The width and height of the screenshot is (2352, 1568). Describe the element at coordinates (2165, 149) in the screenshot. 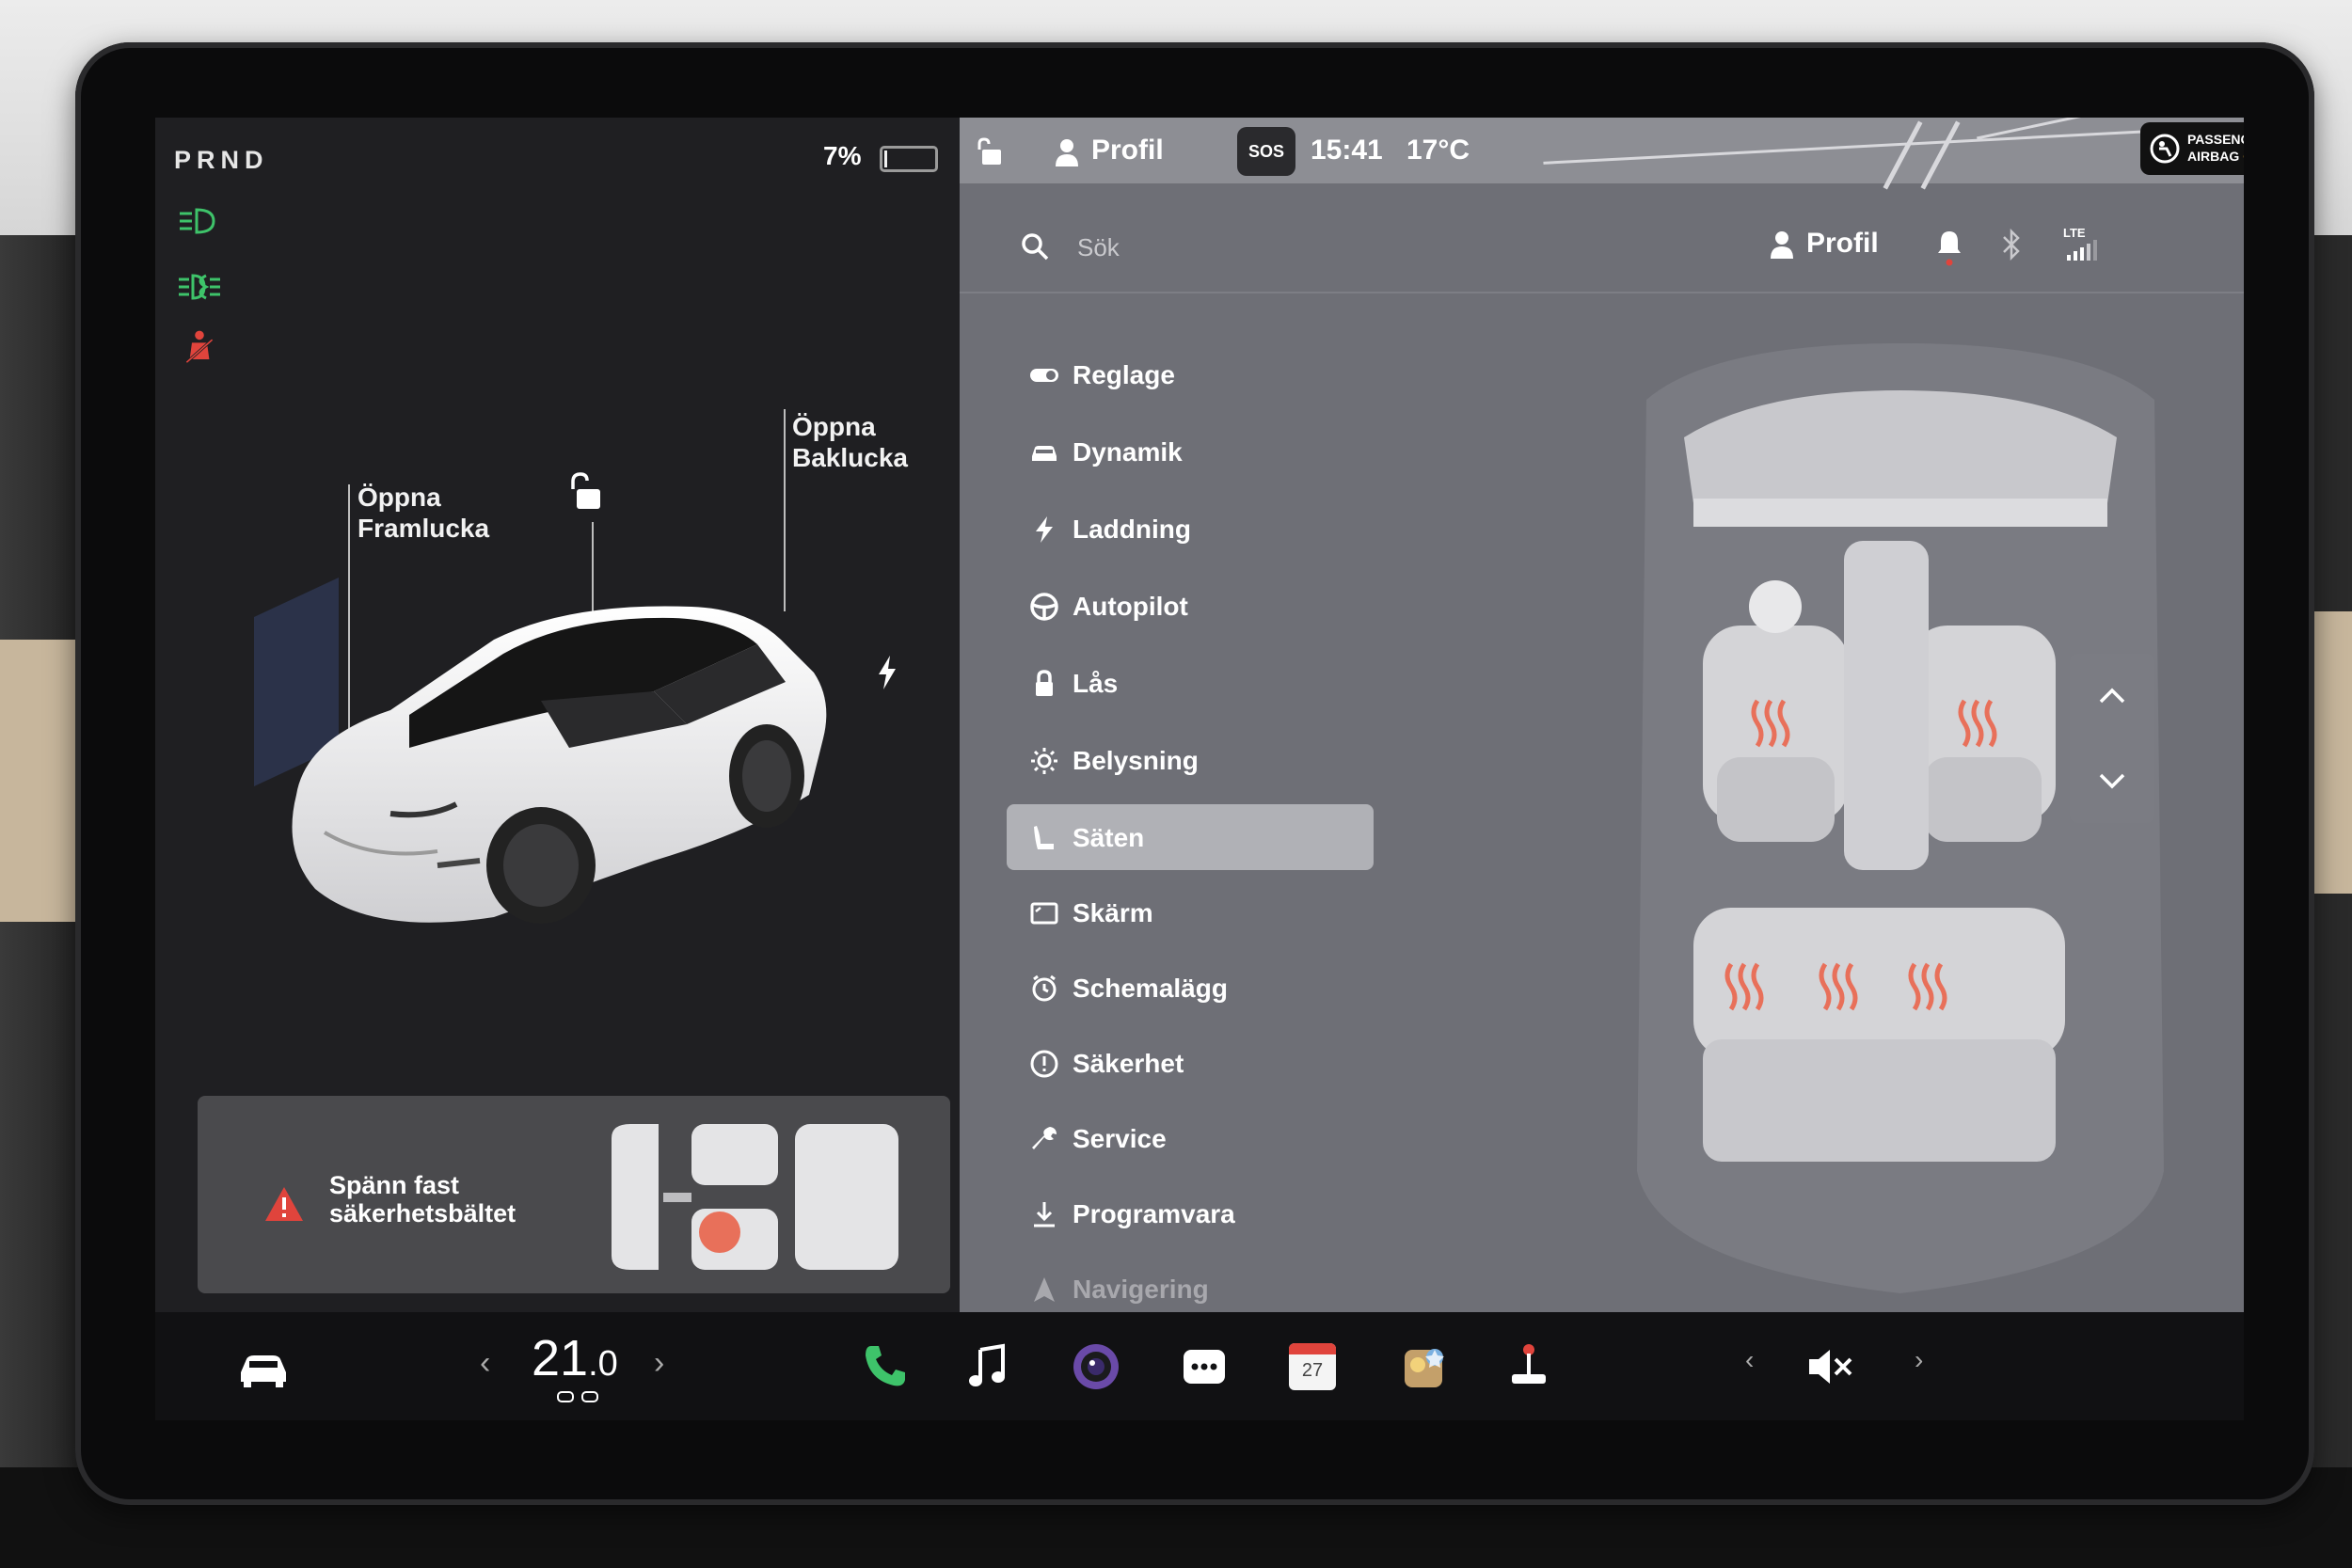

I see `airbag-icon` at that location.